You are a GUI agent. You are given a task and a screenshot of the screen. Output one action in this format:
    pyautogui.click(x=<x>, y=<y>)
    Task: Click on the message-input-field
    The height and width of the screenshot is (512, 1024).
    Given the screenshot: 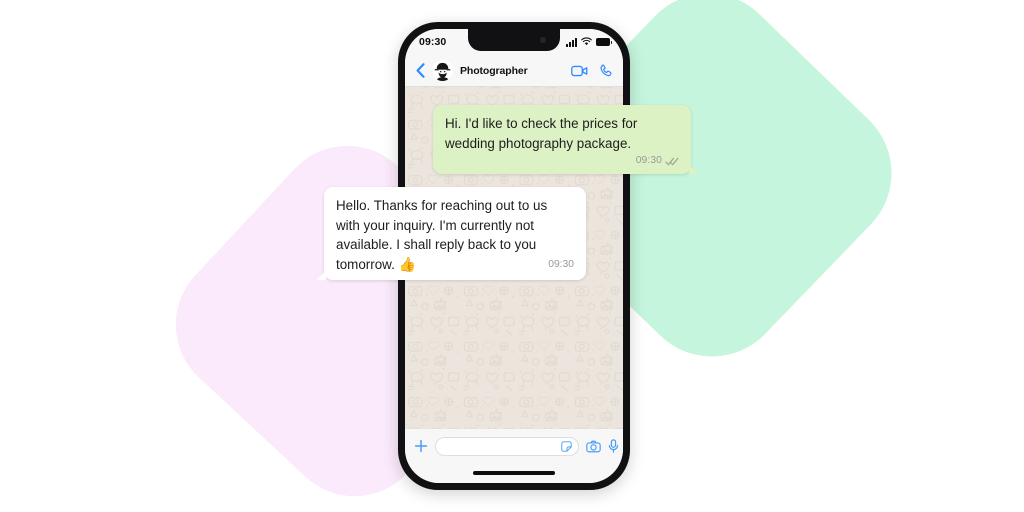 What is the action you would take?
    pyautogui.click(x=507, y=446)
    